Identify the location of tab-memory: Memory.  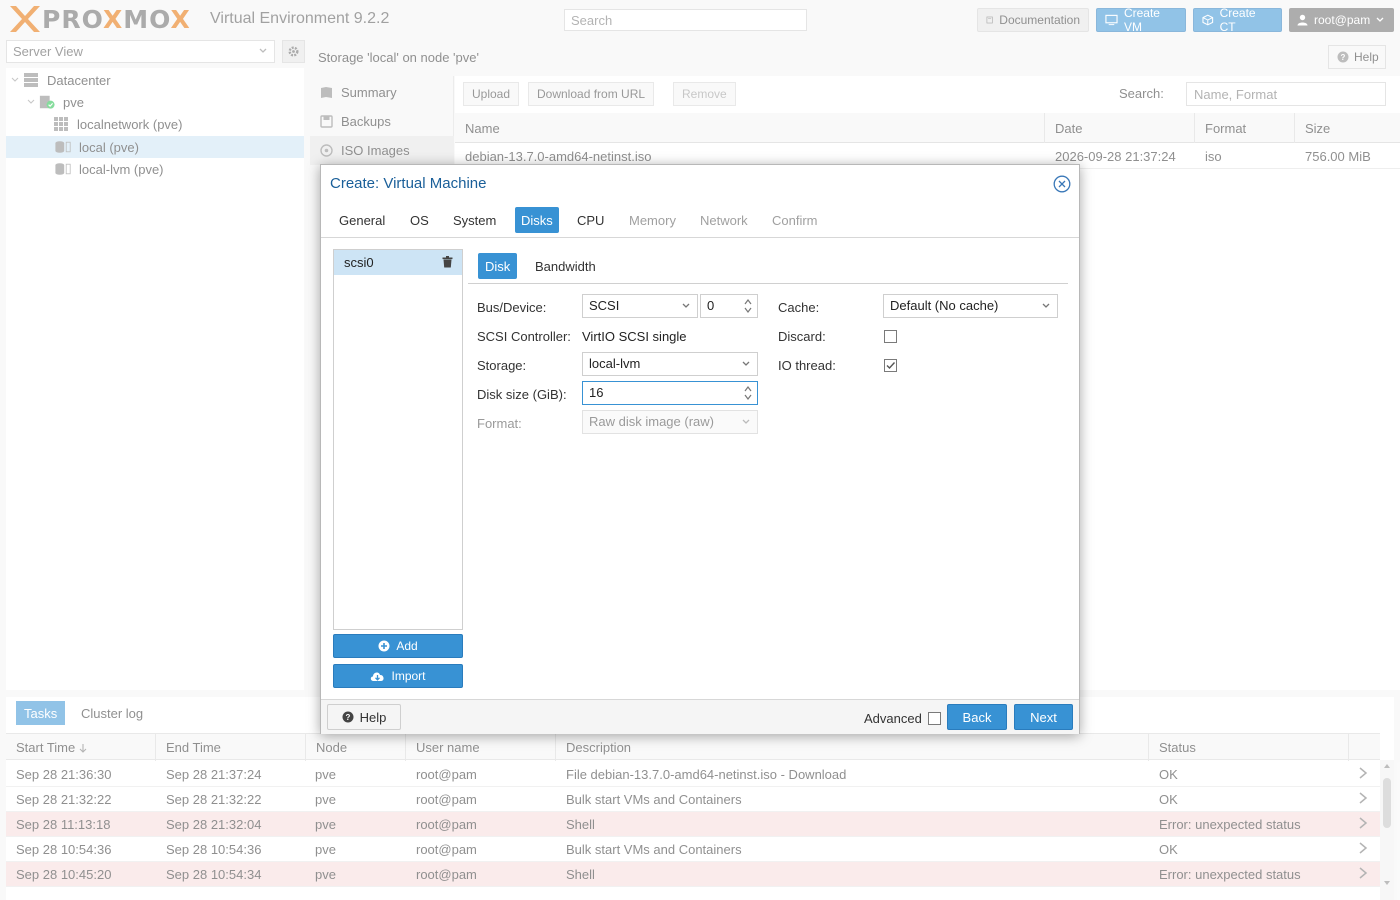
(652, 220).